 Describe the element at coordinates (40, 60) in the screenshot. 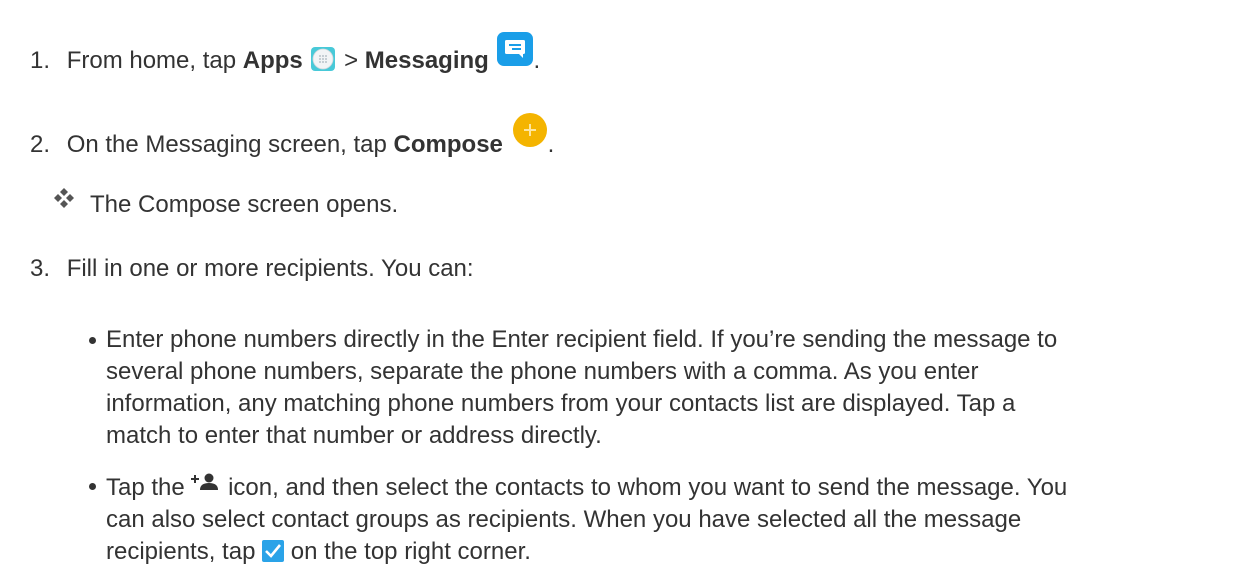

I see `step-number: 1.` at that location.